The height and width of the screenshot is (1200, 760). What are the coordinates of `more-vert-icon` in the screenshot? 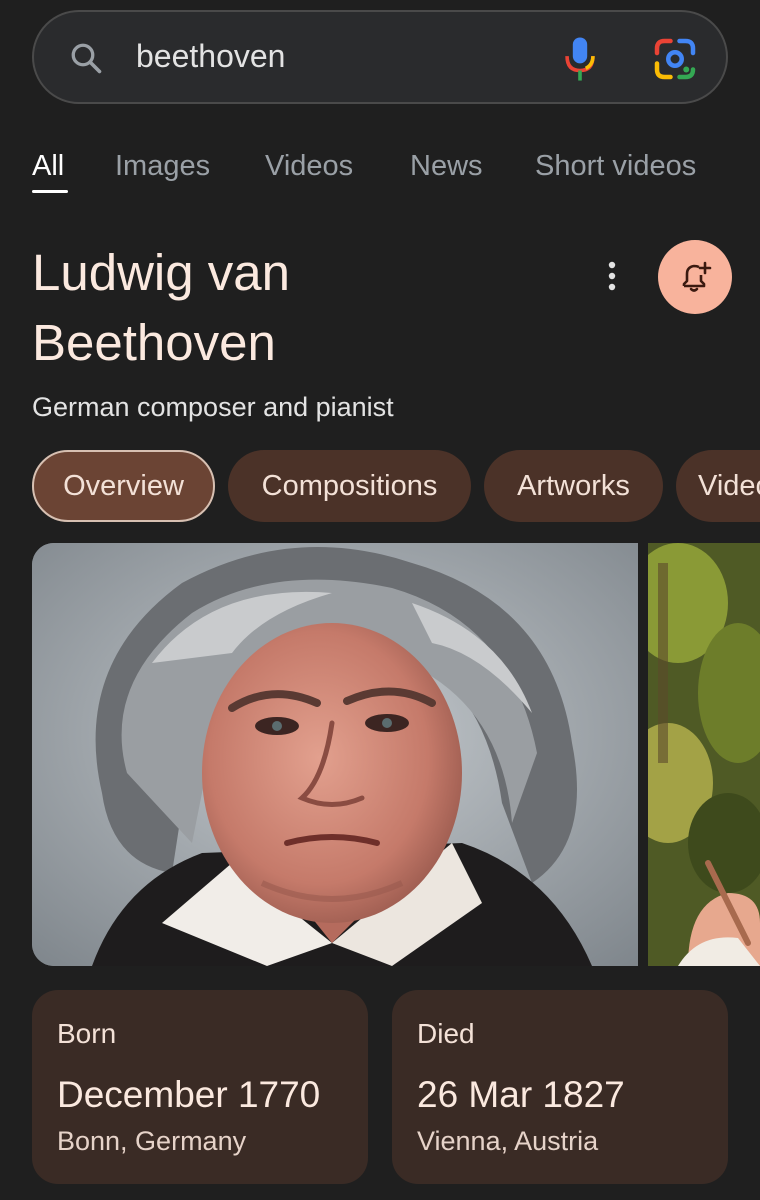 It's located at (612, 276).